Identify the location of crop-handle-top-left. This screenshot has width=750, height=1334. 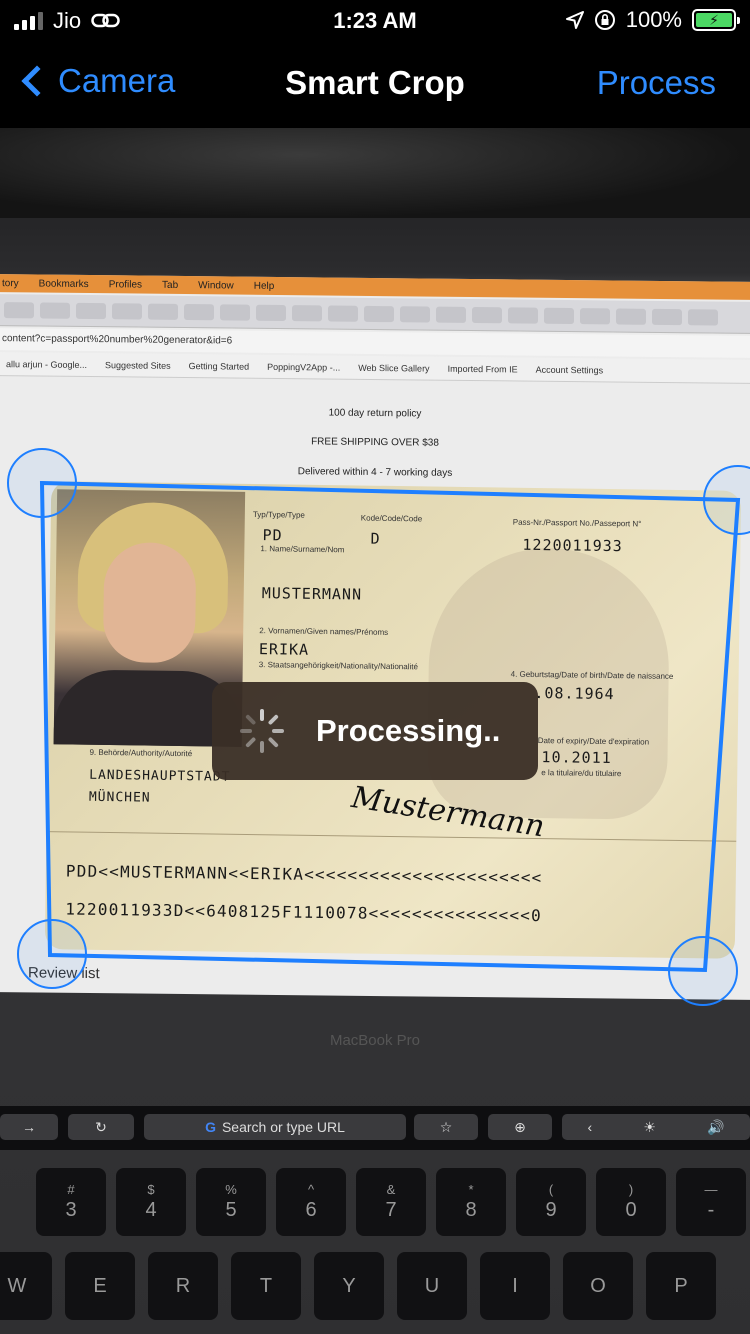
(42, 483).